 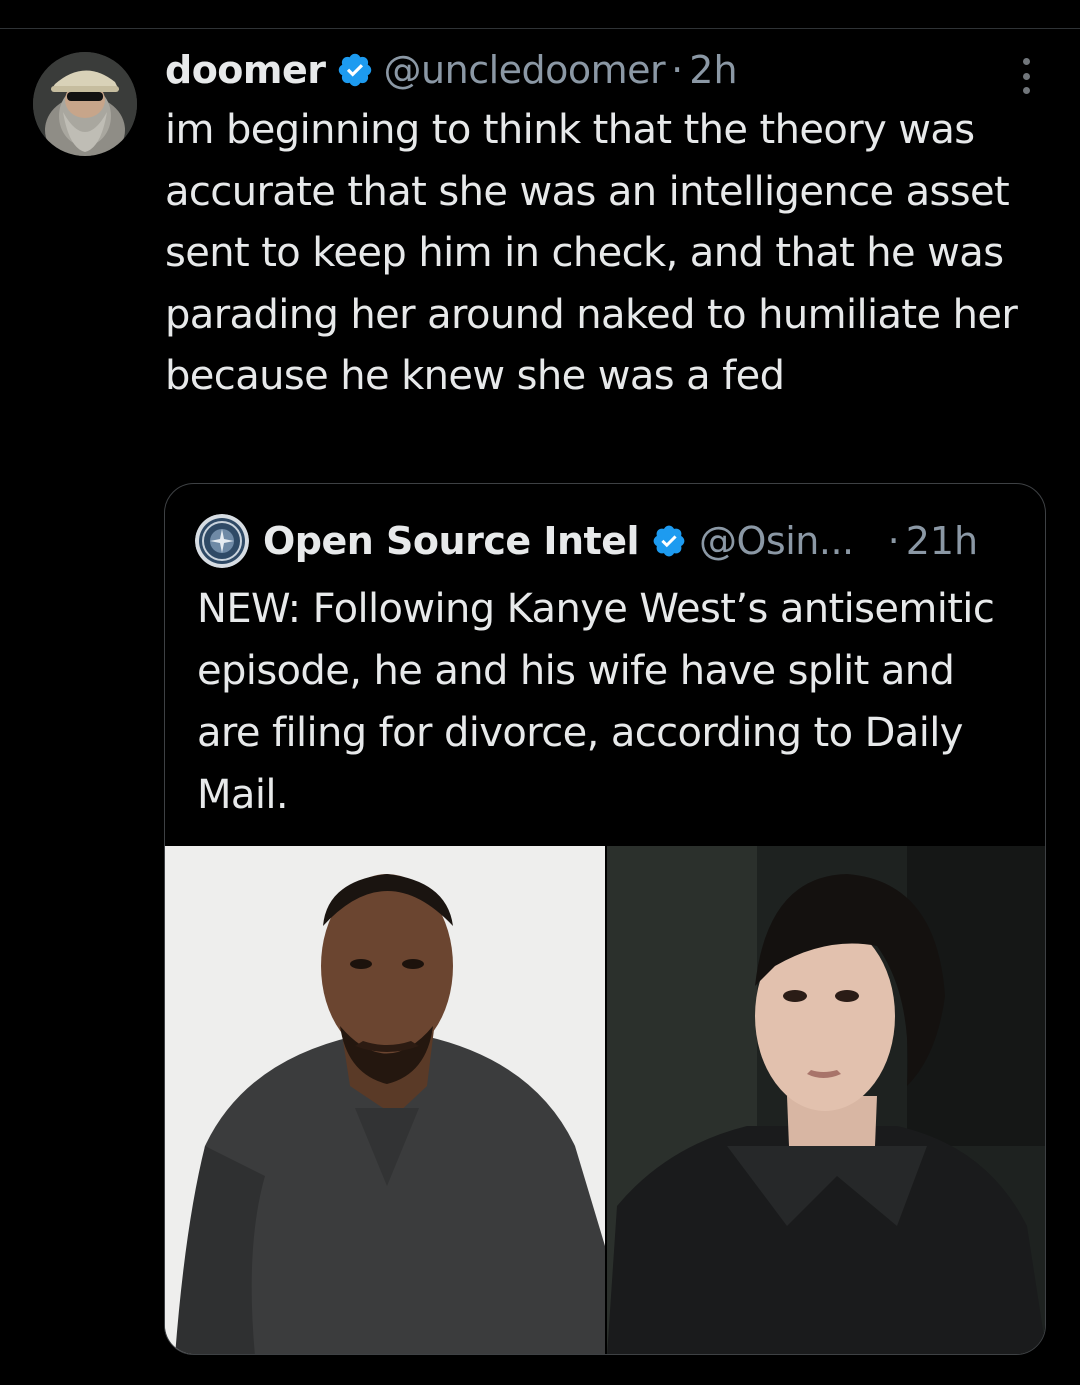 I want to click on quoted-author-avatar, so click(x=222, y=541).